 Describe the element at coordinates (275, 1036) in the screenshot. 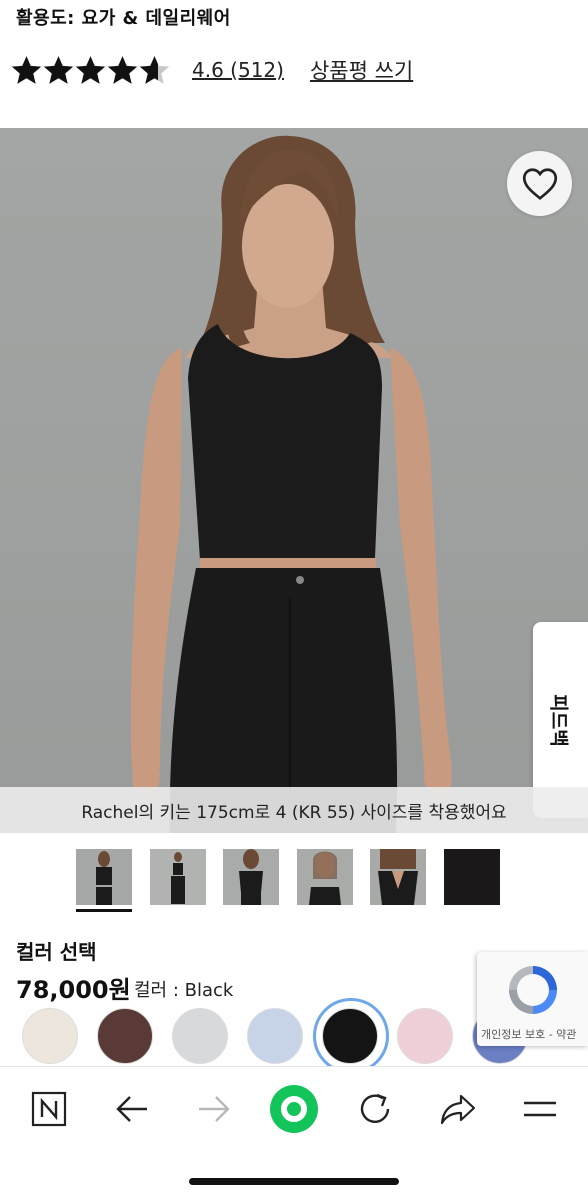

I see `swatch-light-blue` at that location.